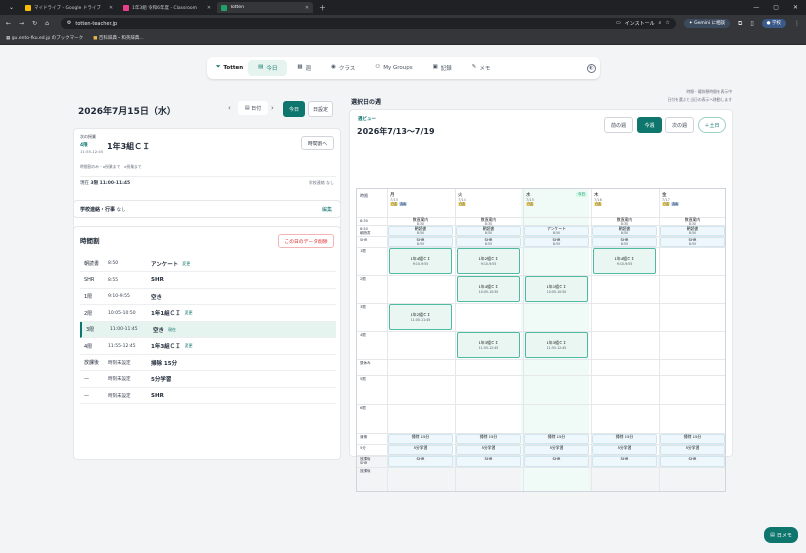 The image size is (806, 553). Describe the element at coordinates (556, 230) in the screenshot. I see `schedule-cell: アンケート 8:50` at that location.